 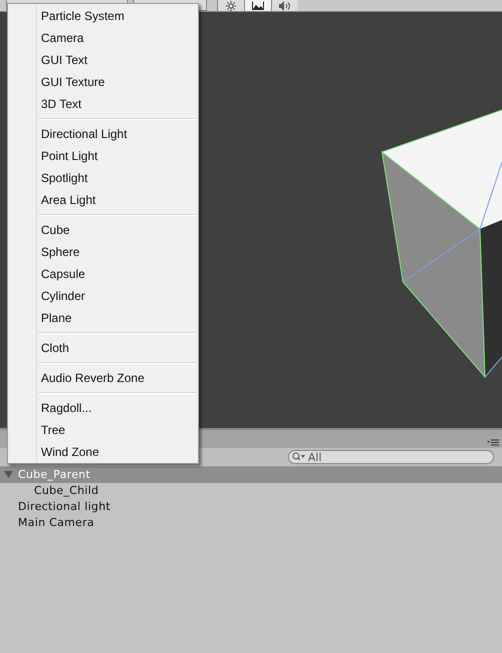 What do you see at coordinates (493, 442) in the screenshot?
I see `panel-menu-icon` at bounding box center [493, 442].